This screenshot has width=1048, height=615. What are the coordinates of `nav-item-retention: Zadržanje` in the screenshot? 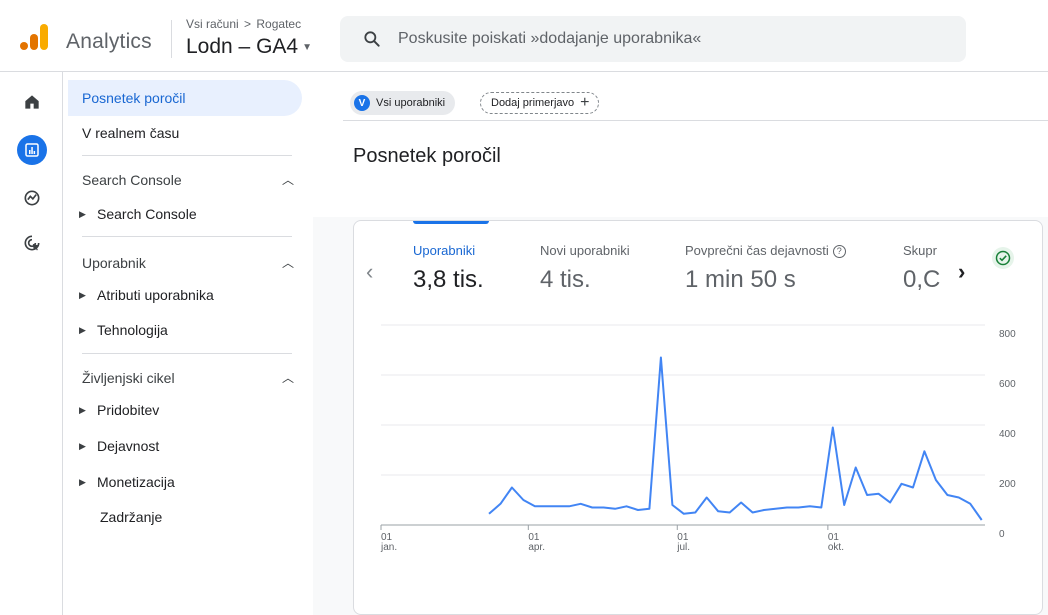 It's located at (185, 517).